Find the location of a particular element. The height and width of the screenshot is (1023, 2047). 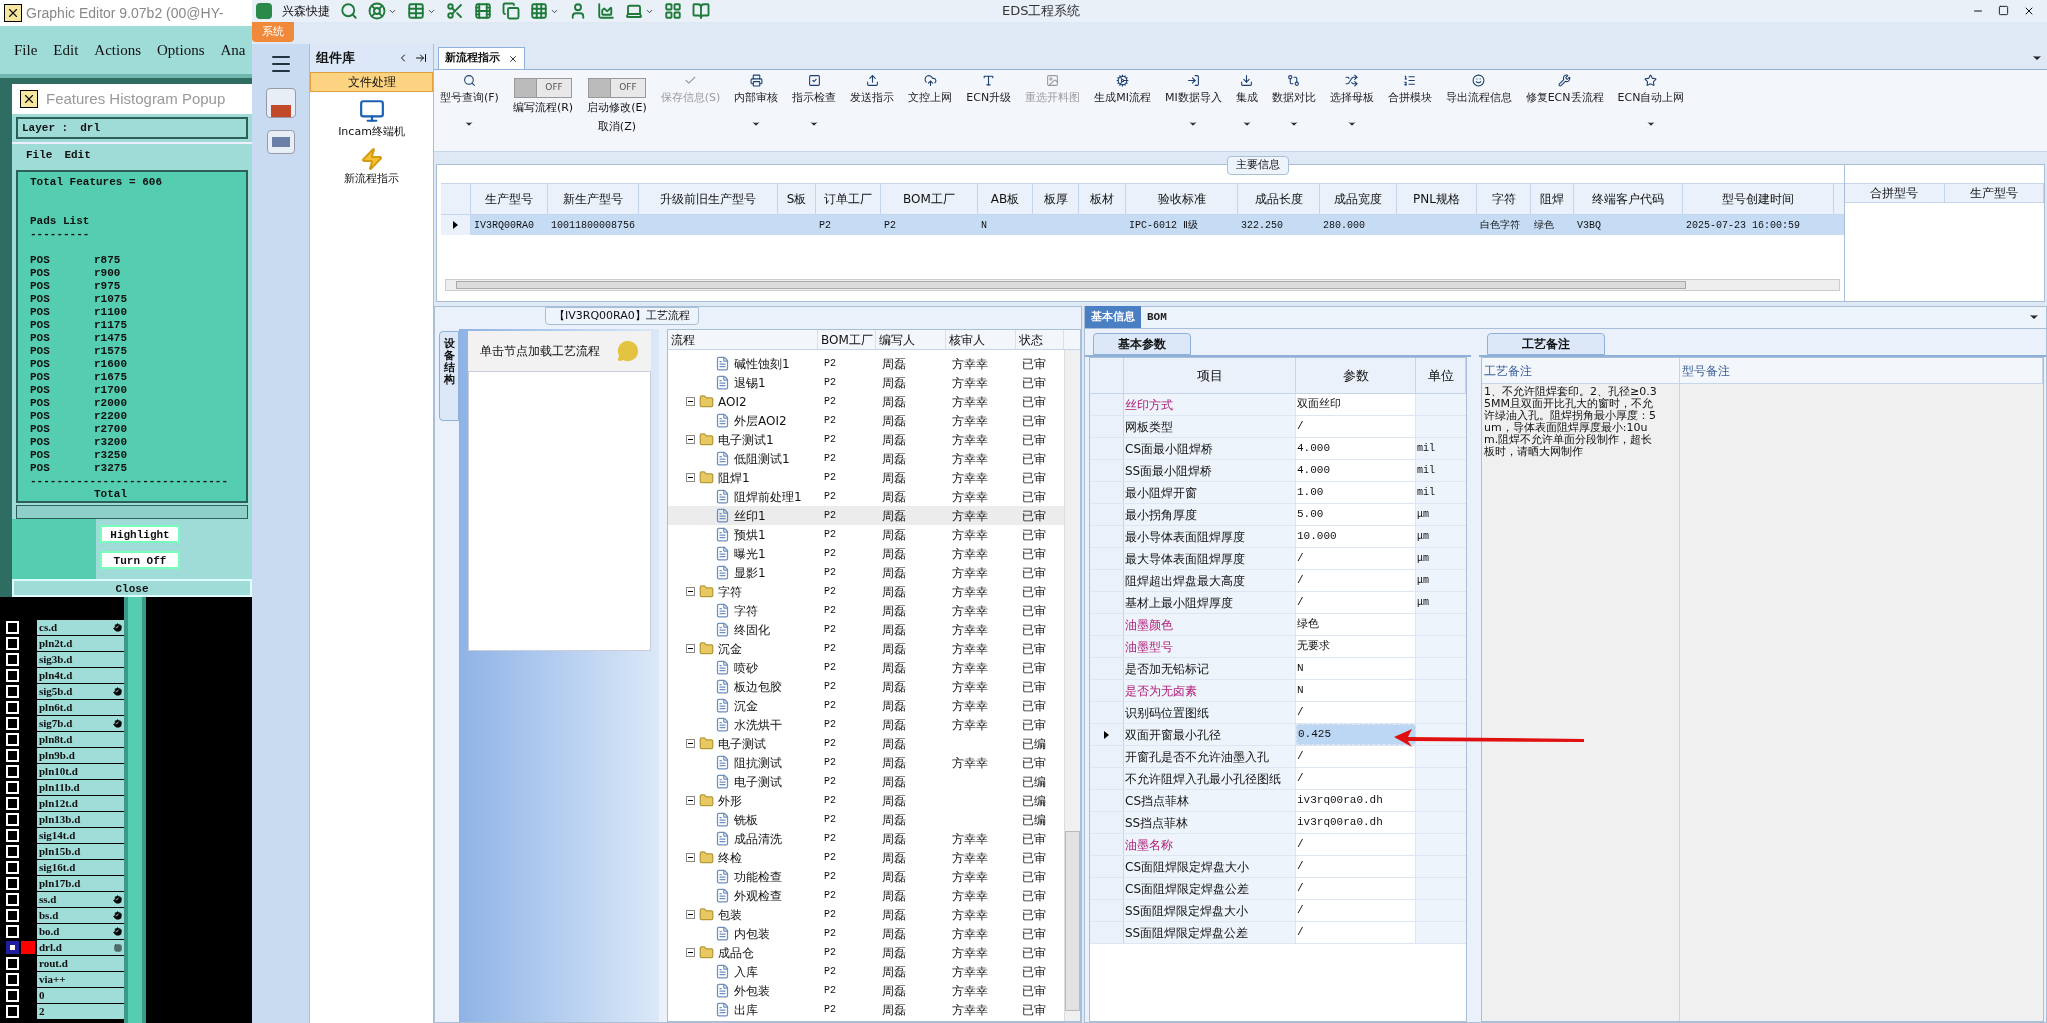

layer-item: sig16t.d is located at coordinates (80, 867).